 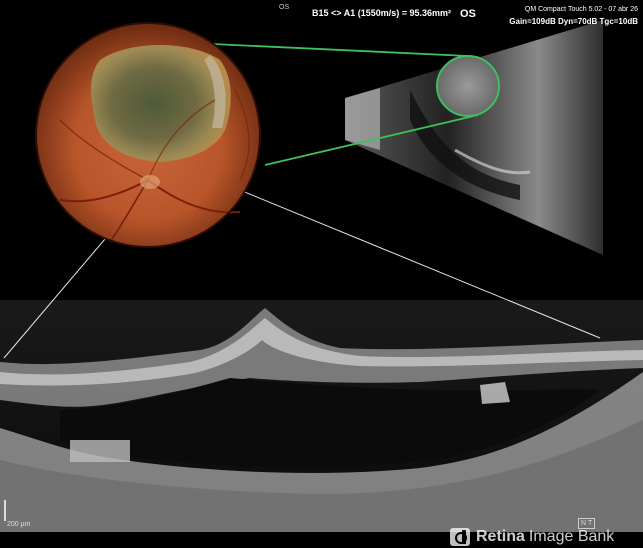 What do you see at coordinates (573, 21) in the screenshot?
I see `ultrasound-settings: Gain=109dB Dyn=70dB Tgc=10dB` at bounding box center [573, 21].